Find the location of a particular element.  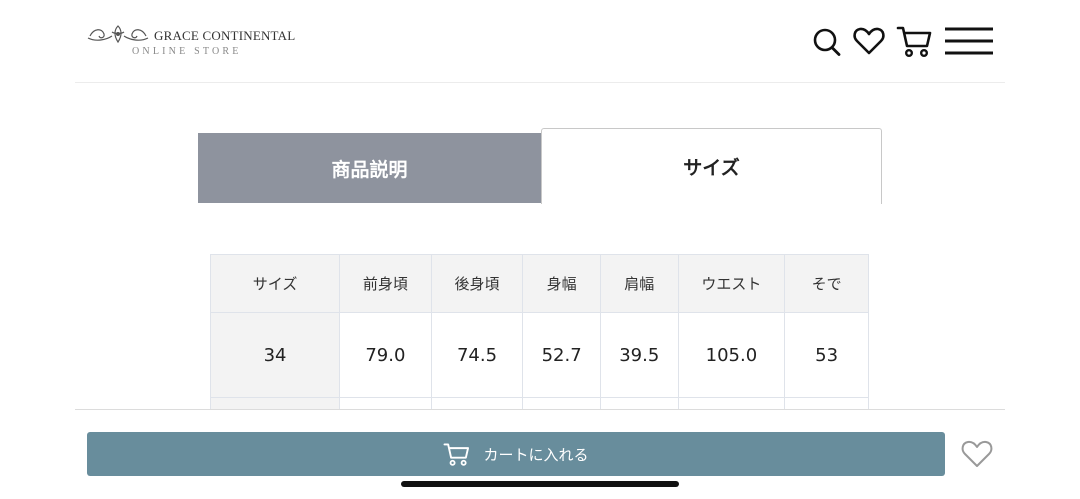

table-cell: 53 is located at coordinates (826, 355).